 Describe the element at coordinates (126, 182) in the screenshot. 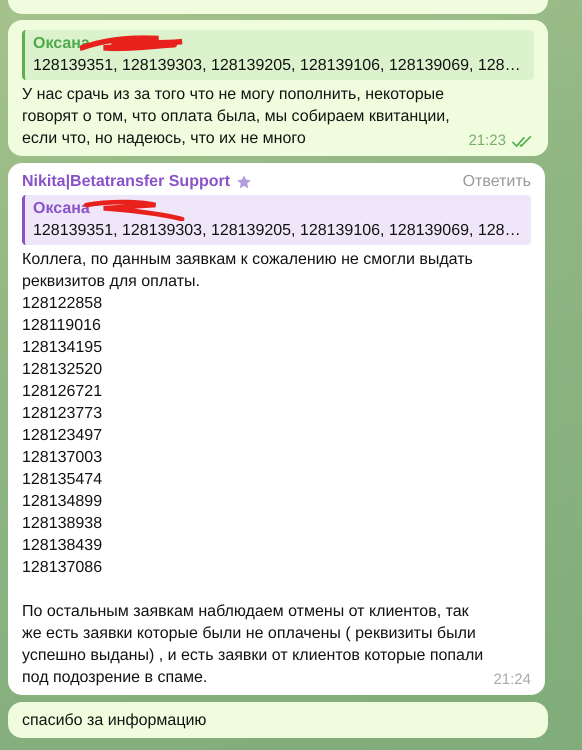

I see `author-name: Nikita|Betatransfer Support` at that location.